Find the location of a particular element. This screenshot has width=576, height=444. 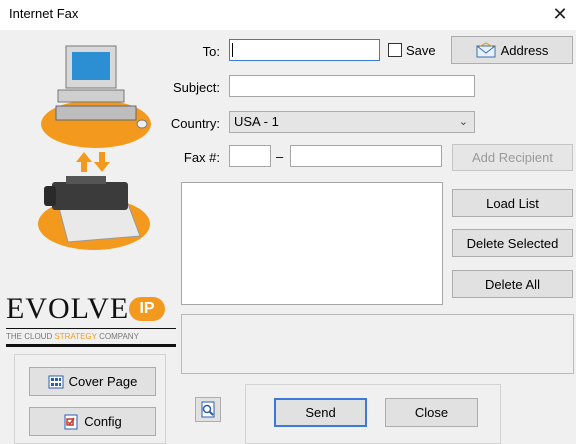

load-list-label: Load List is located at coordinates (512, 203).